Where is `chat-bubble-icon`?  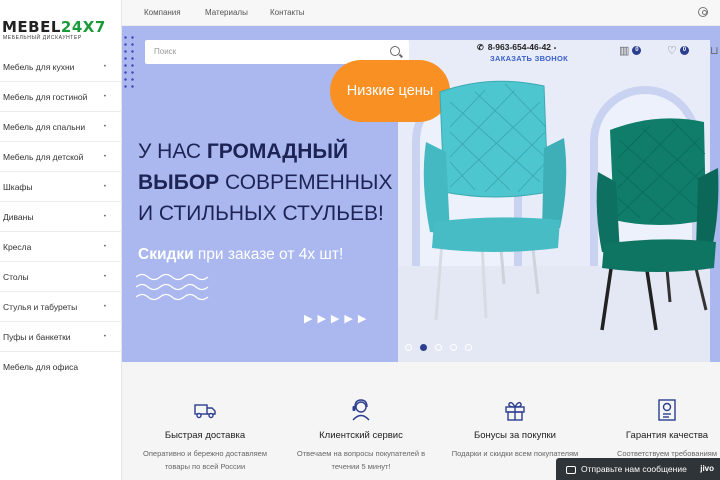
chat-bubble-icon is located at coordinates (571, 469).